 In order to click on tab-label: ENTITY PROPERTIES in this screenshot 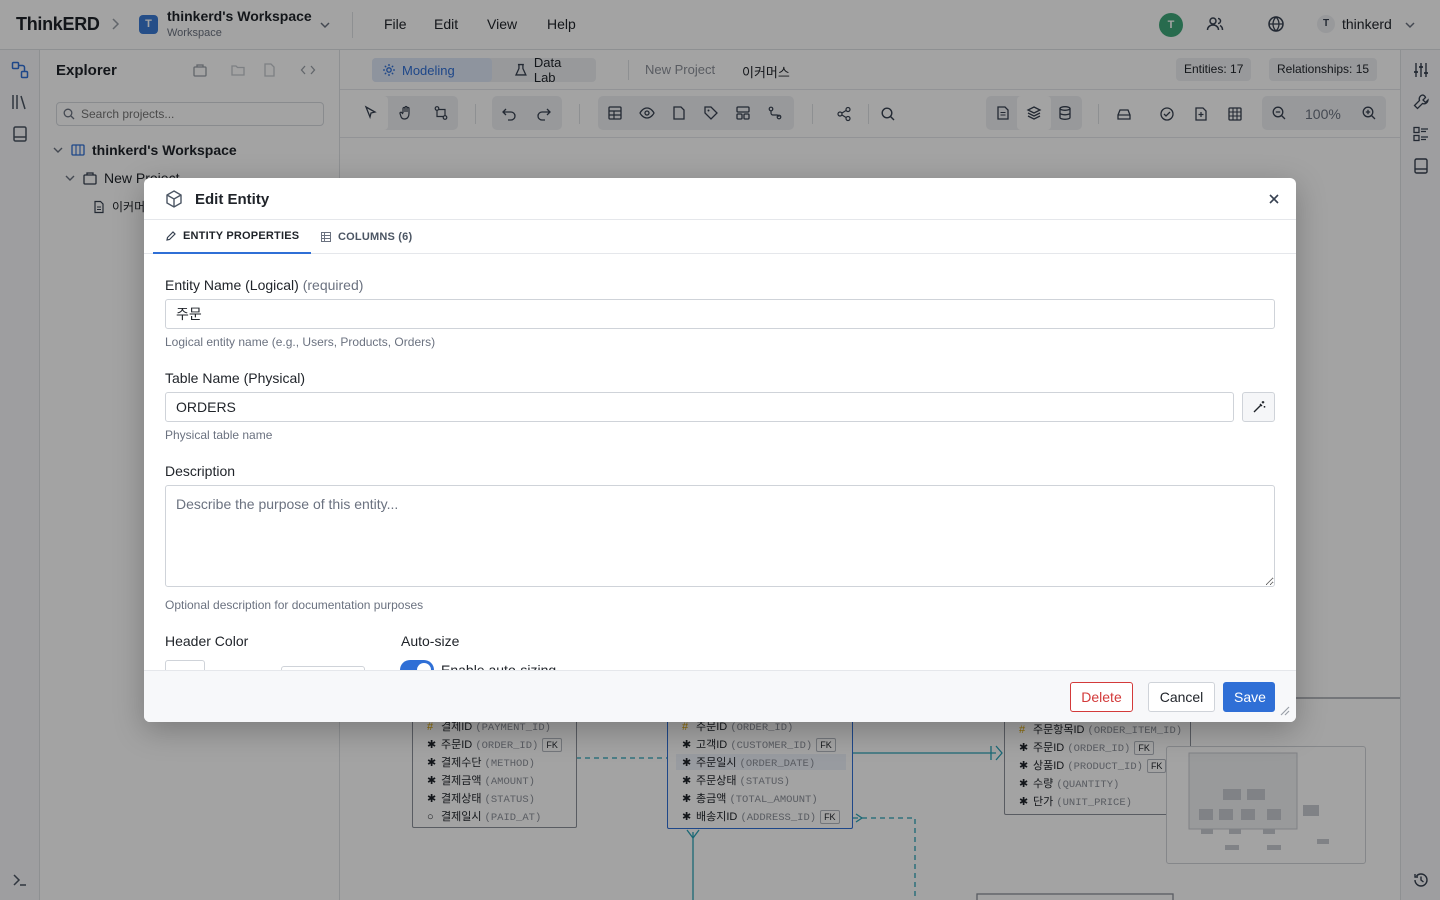, I will do `click(241, 236)`.